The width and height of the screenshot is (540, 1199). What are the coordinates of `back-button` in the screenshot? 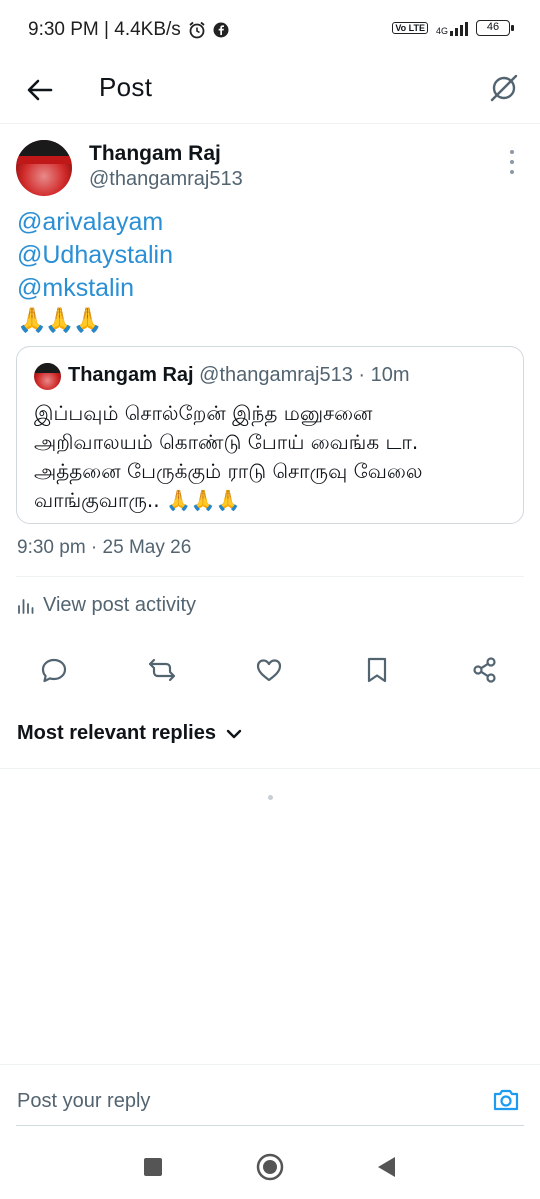 It's located at (40, 90).